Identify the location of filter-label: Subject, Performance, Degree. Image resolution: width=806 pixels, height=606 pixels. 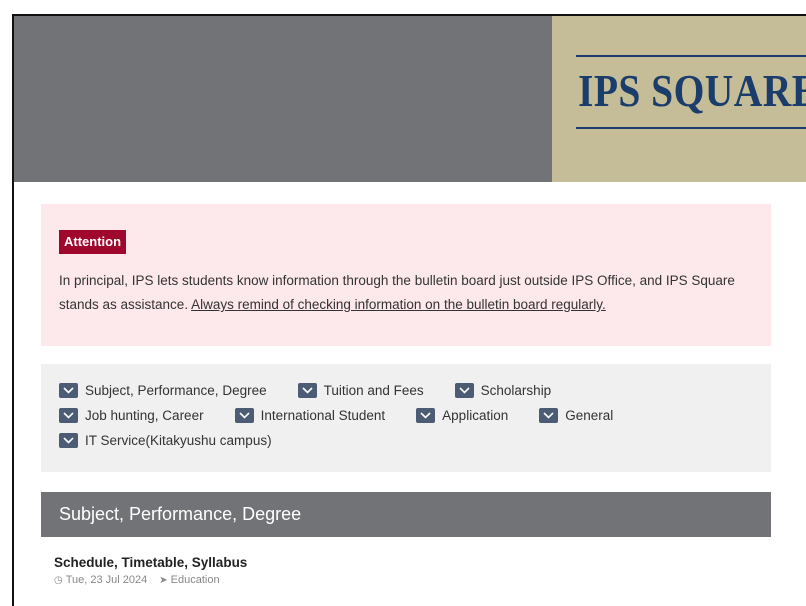
(176, 390).